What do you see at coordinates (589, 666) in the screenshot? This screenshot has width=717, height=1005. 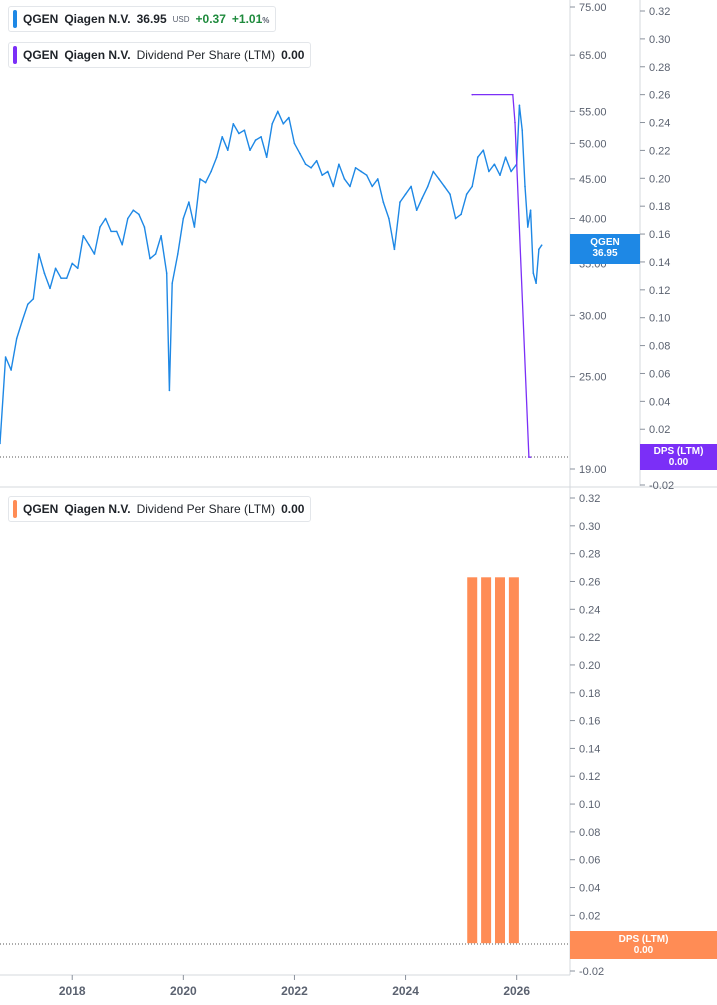 I see `dps-bottom-tick-label: 0.20` at bounding box center [589, 666].